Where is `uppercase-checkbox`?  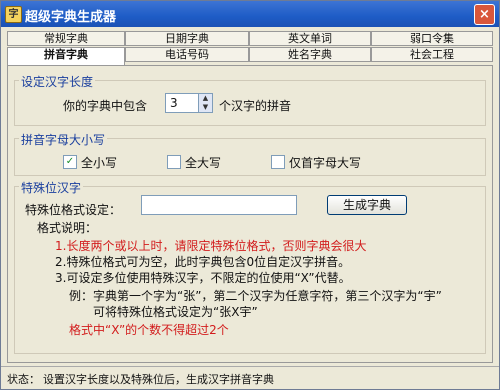 uppercase-checkbox is located at coordinates (174, 162).